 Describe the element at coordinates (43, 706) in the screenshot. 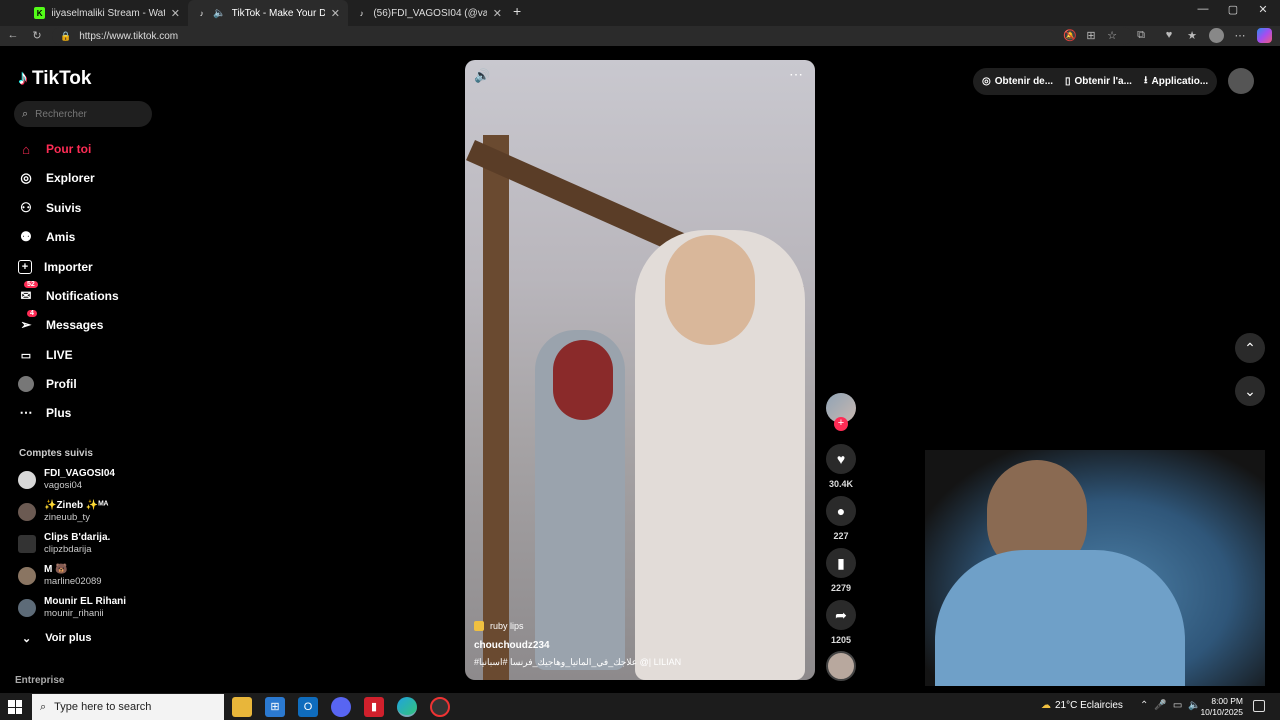

I see `search-icon: ⌕` at that location.